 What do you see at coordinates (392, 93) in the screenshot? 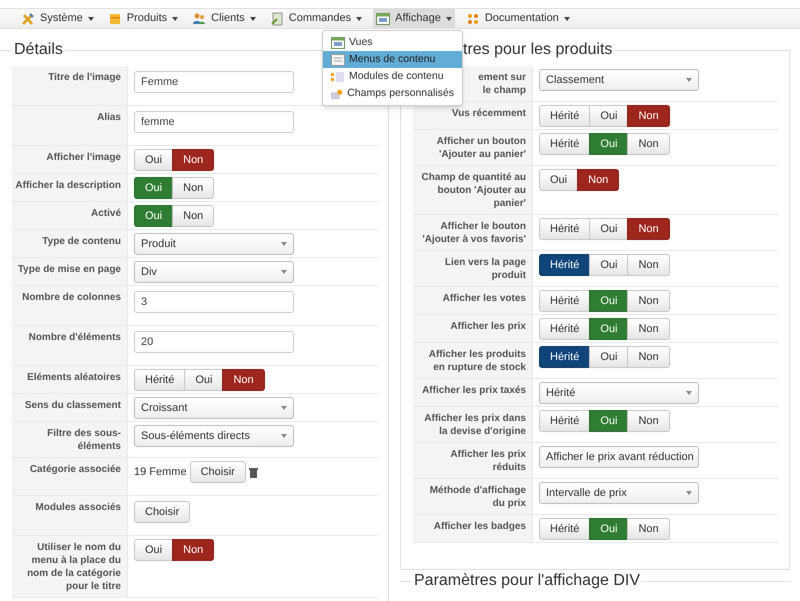
I see `dropdown-item: Champs personnalisés` at bounding box center [392, 93].